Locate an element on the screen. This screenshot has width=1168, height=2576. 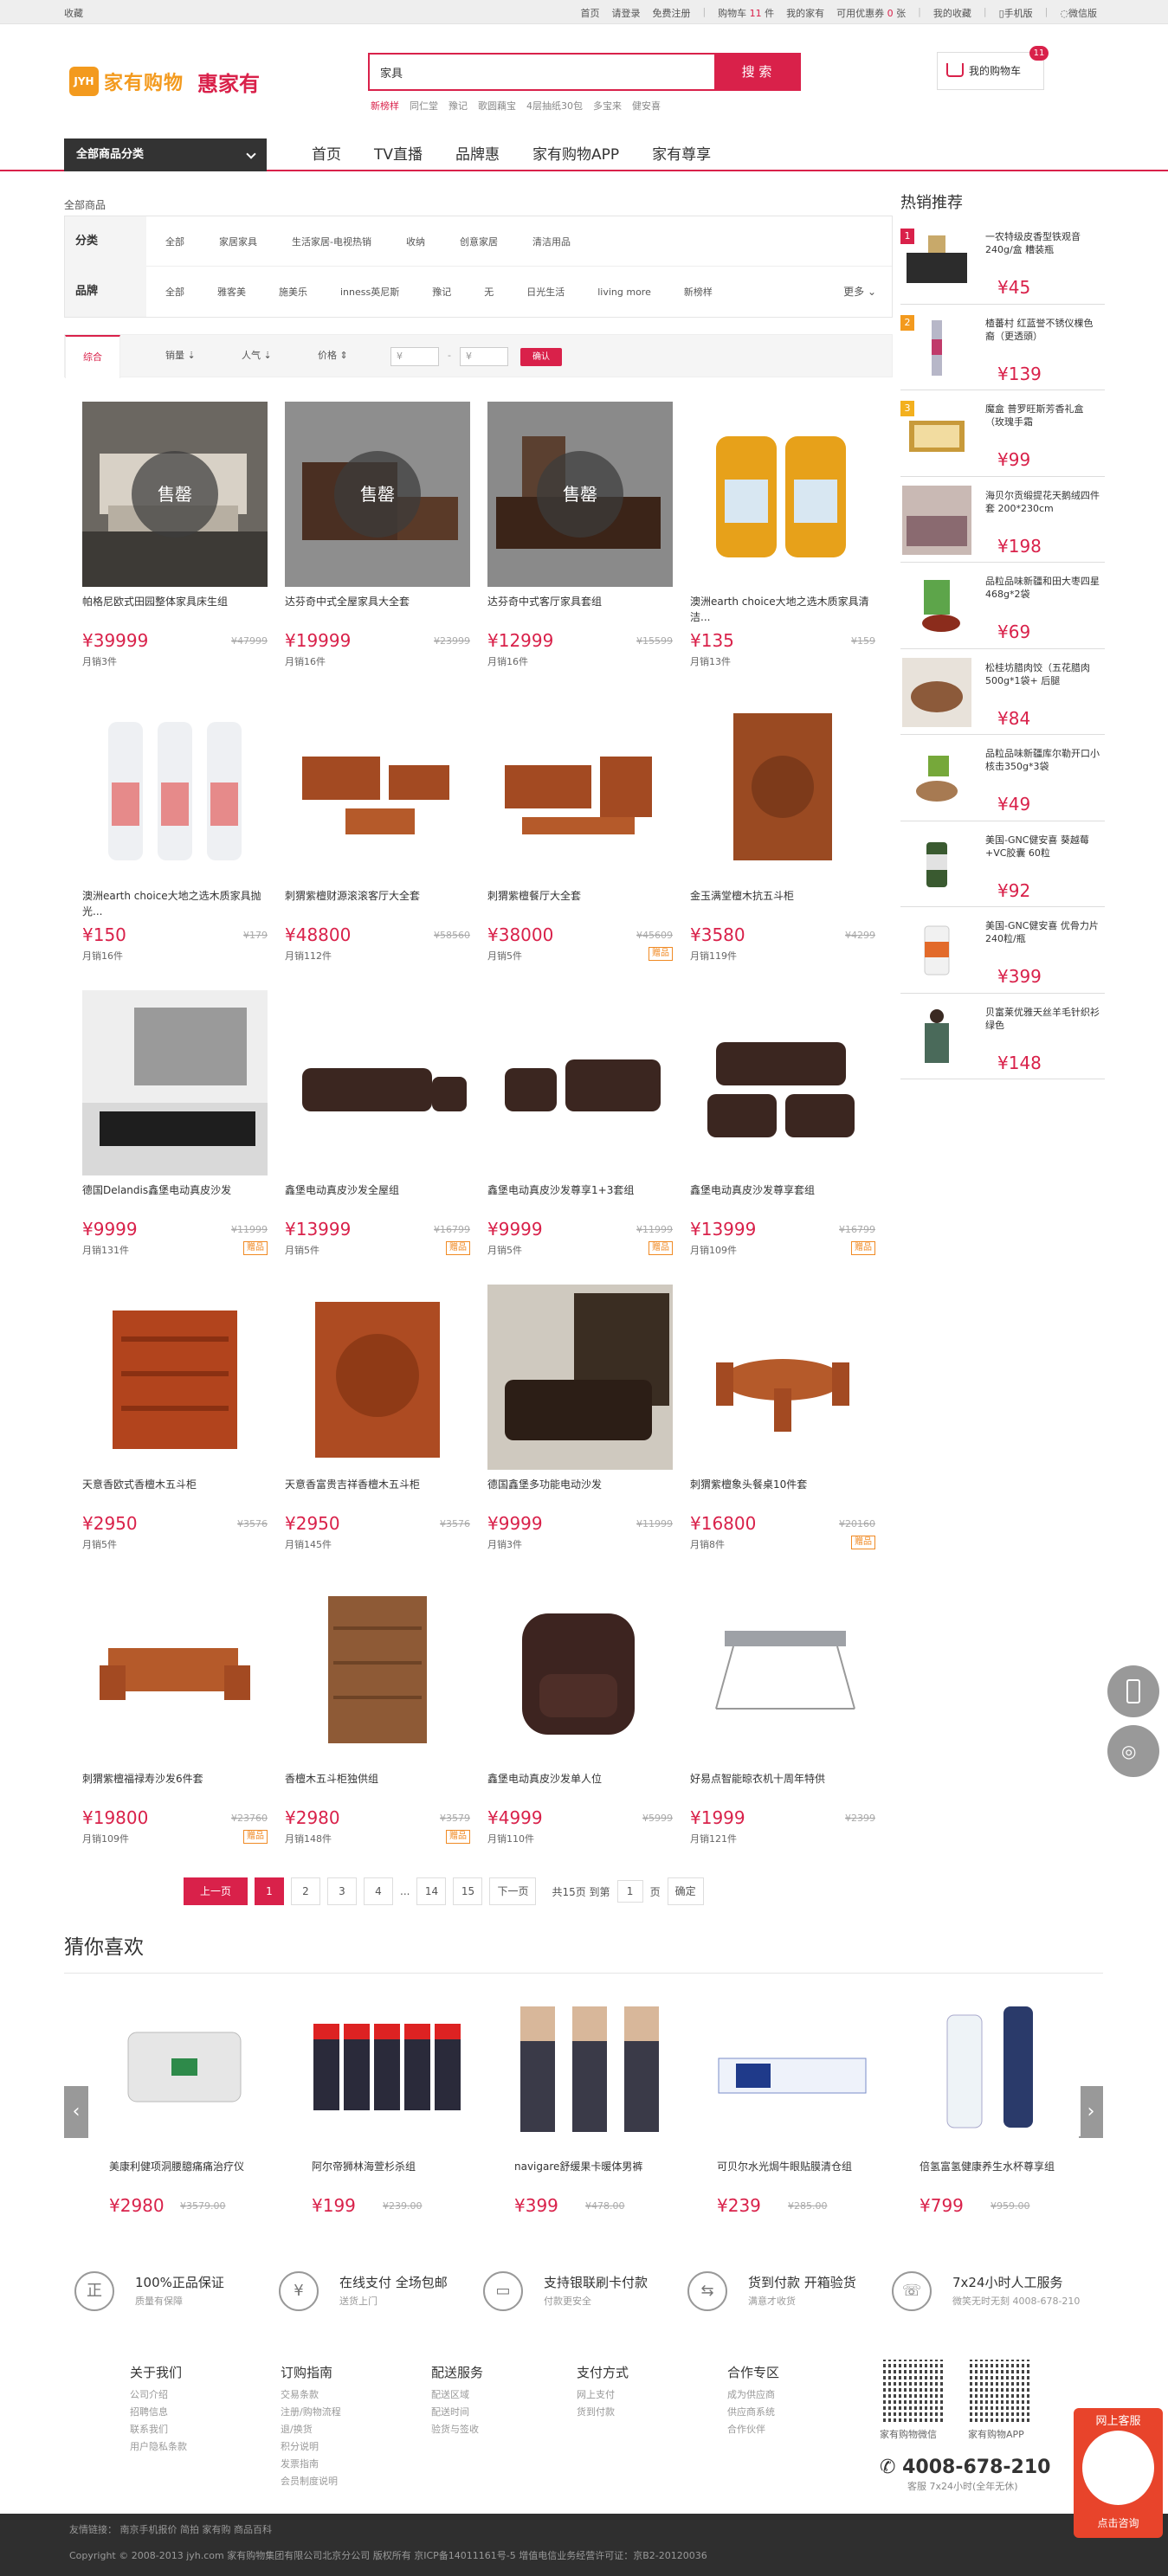
sidebar-item-title: 松桂坊腊肉饺（五花腊肉500g*1袋+ 后腿 is located at coordinates (1043, 681).